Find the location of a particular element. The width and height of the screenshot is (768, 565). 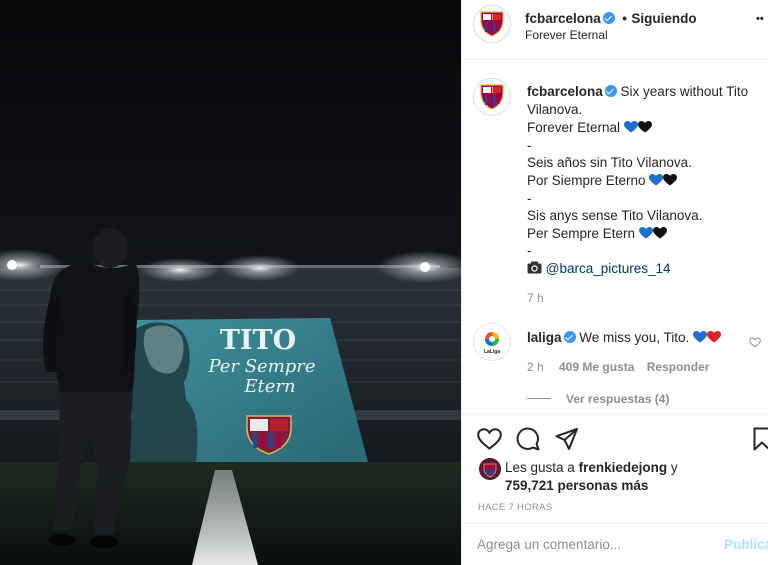

liker-avatar-icon is located at coordinates (490, 469).